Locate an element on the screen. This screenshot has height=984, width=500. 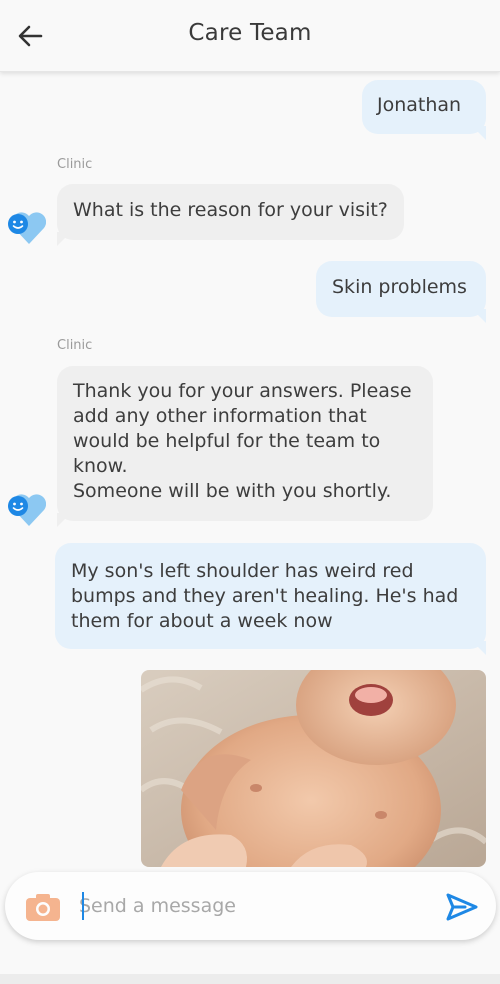
send-icon is located at coordinates (462, 907).